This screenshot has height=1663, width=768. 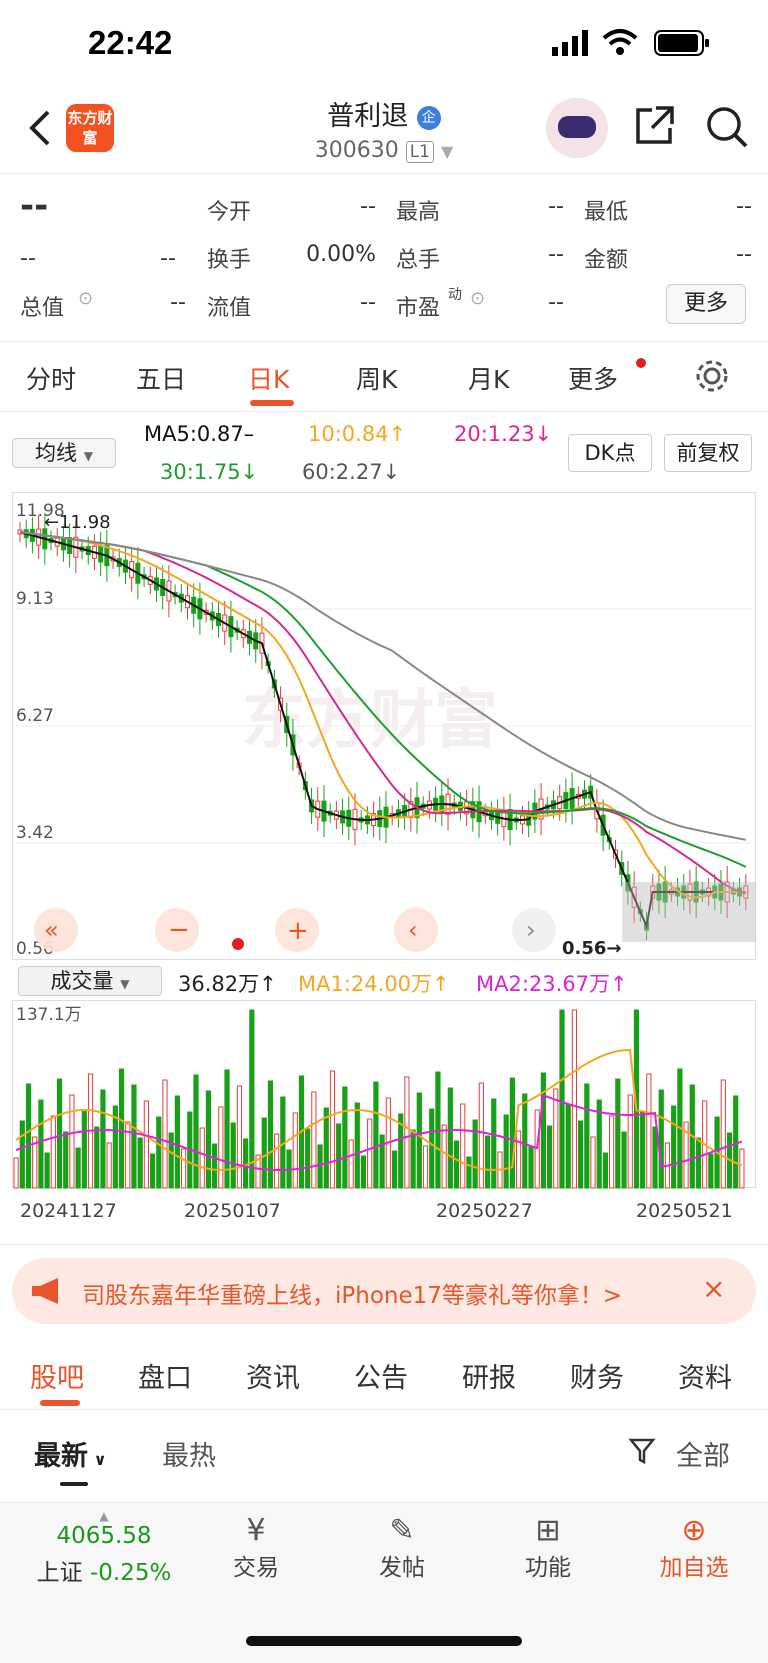 What do you see at coordinates (531, 930) in the screenshot?
I see `next-icon: ›` at bounding box center [531, 930].